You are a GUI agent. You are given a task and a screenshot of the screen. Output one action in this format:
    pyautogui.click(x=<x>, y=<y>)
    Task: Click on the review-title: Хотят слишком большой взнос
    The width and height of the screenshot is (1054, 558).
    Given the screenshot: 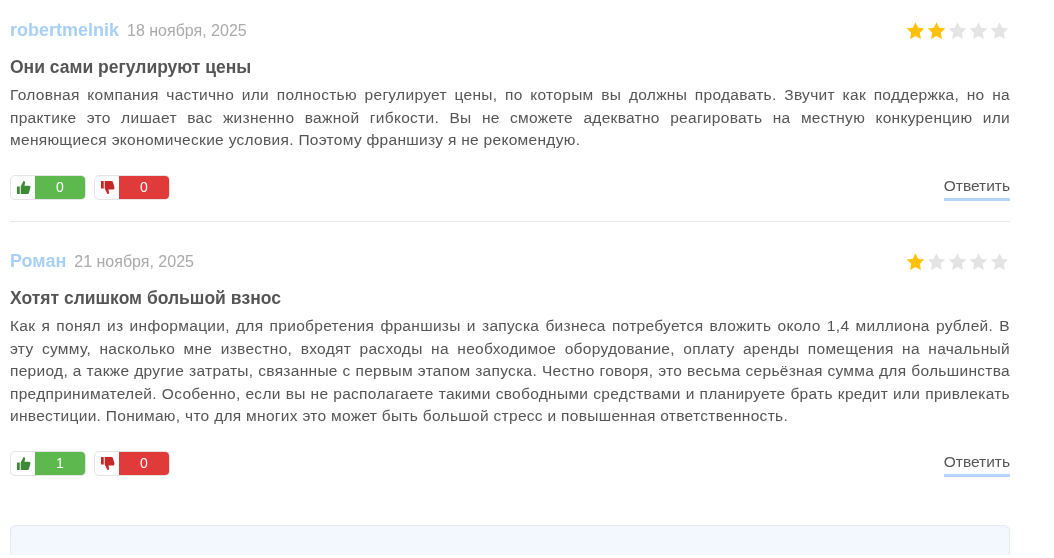 What is the action you would take?
    pyautogui.click(x=146, y=298)
    